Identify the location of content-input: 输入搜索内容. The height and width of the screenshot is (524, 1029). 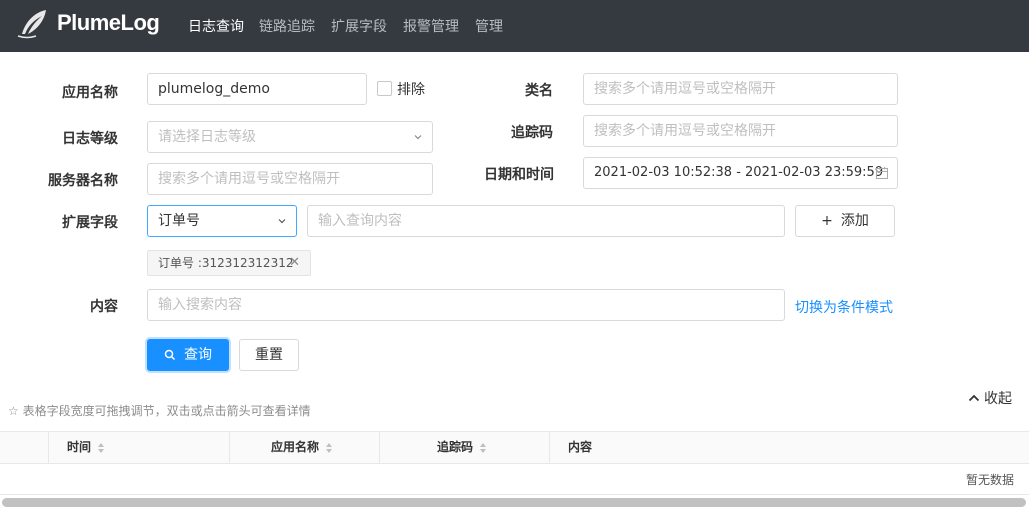
(466, 305).